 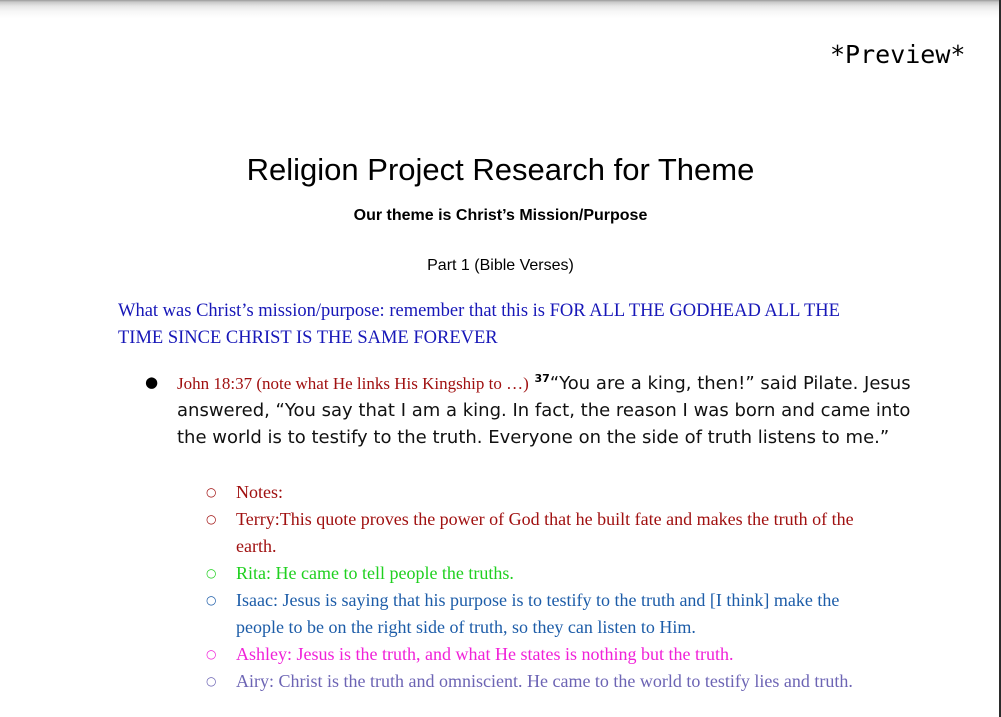 What do you see at coordinates (500, 169) in the screenshot?
I see `document-title: Religion Project Research for Theme` at bounding box center [500, 169].